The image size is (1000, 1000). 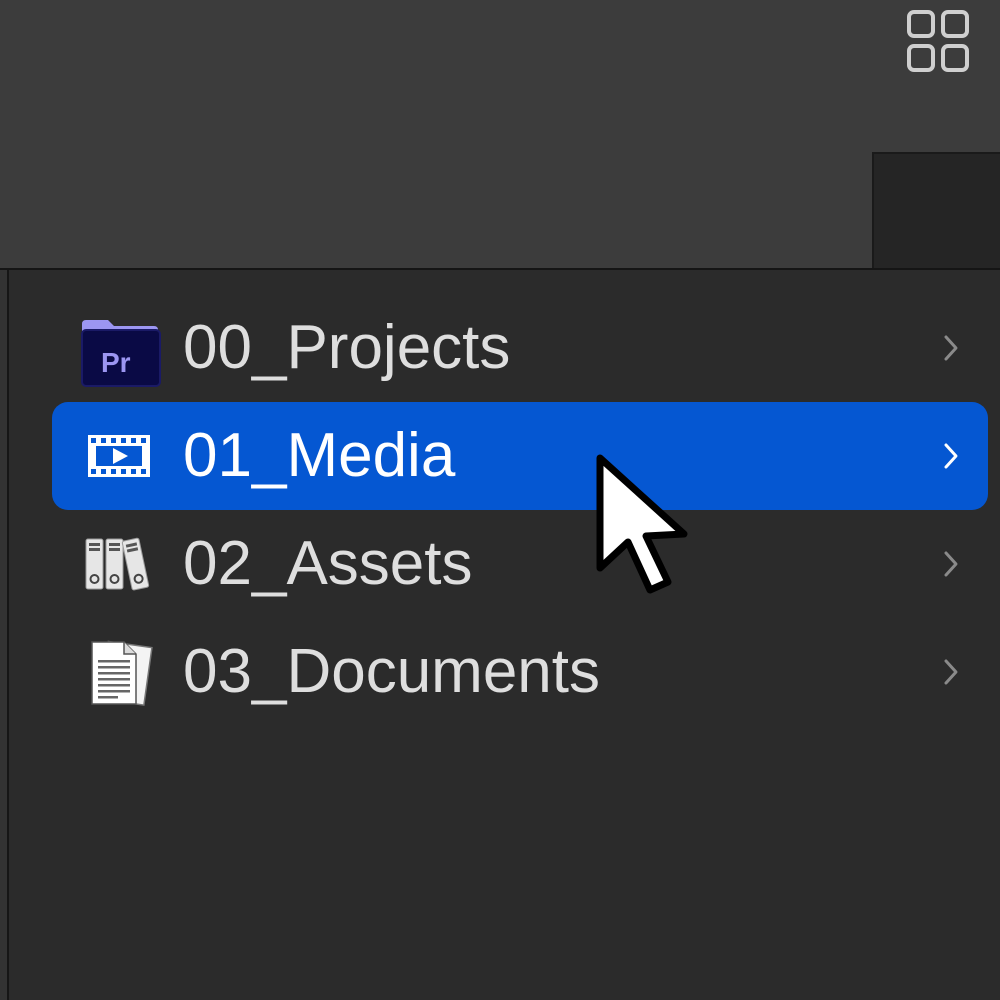 What do you see at coordinates (520, 348) in the screenshot?
I see `folder-row-projects: Pr 00_Projects` at bounding box center [520, 348].